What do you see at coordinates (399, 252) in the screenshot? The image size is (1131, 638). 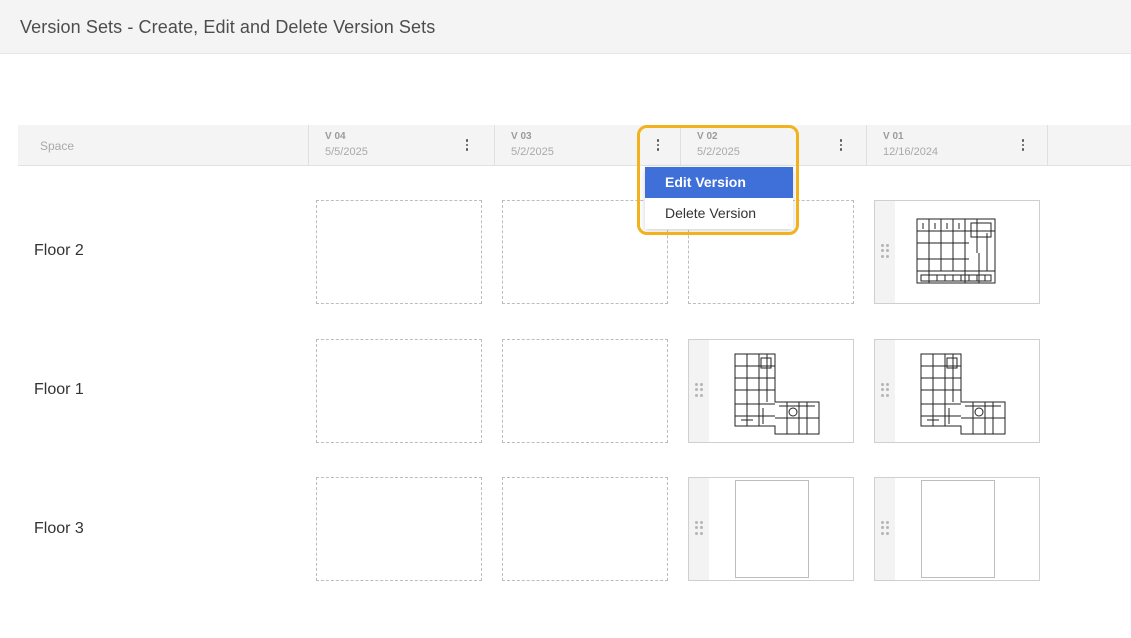 I see `drop-zone-floor2-v04` at bounding box center [399, 252].